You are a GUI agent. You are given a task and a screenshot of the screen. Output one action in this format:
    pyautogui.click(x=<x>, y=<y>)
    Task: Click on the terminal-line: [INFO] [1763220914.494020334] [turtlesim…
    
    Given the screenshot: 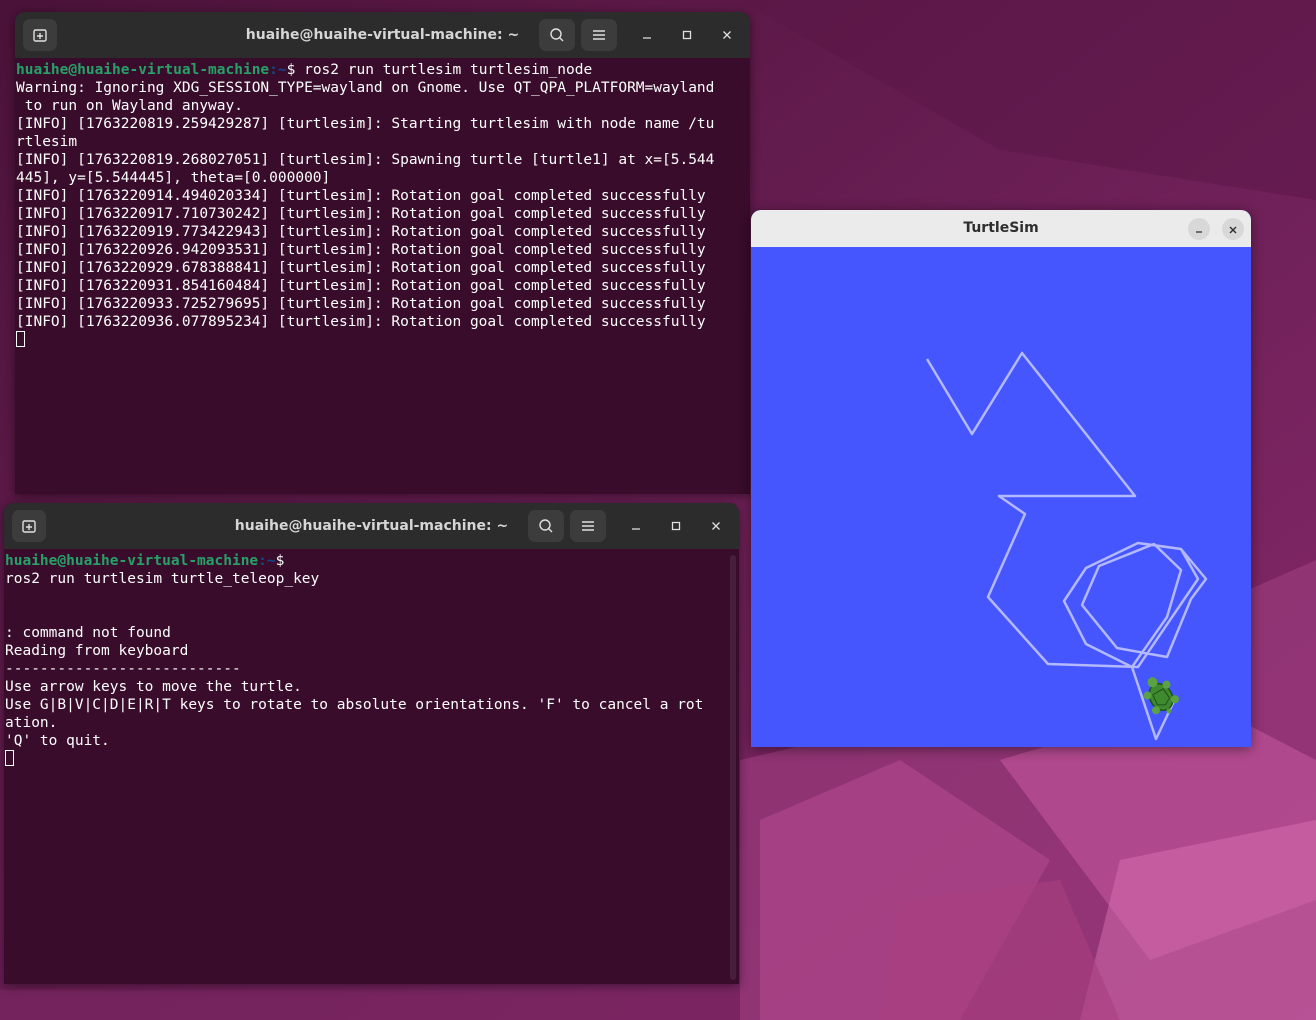 What is the action you would take?
    pyautogui.click(x=361, y=196)
    